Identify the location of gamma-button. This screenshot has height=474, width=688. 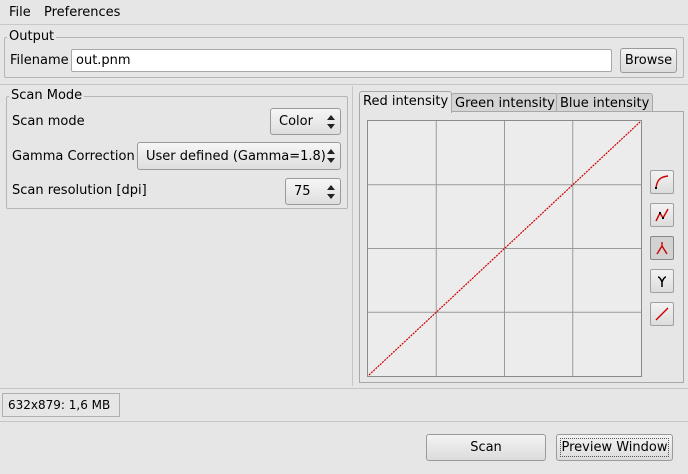
(662, 281).